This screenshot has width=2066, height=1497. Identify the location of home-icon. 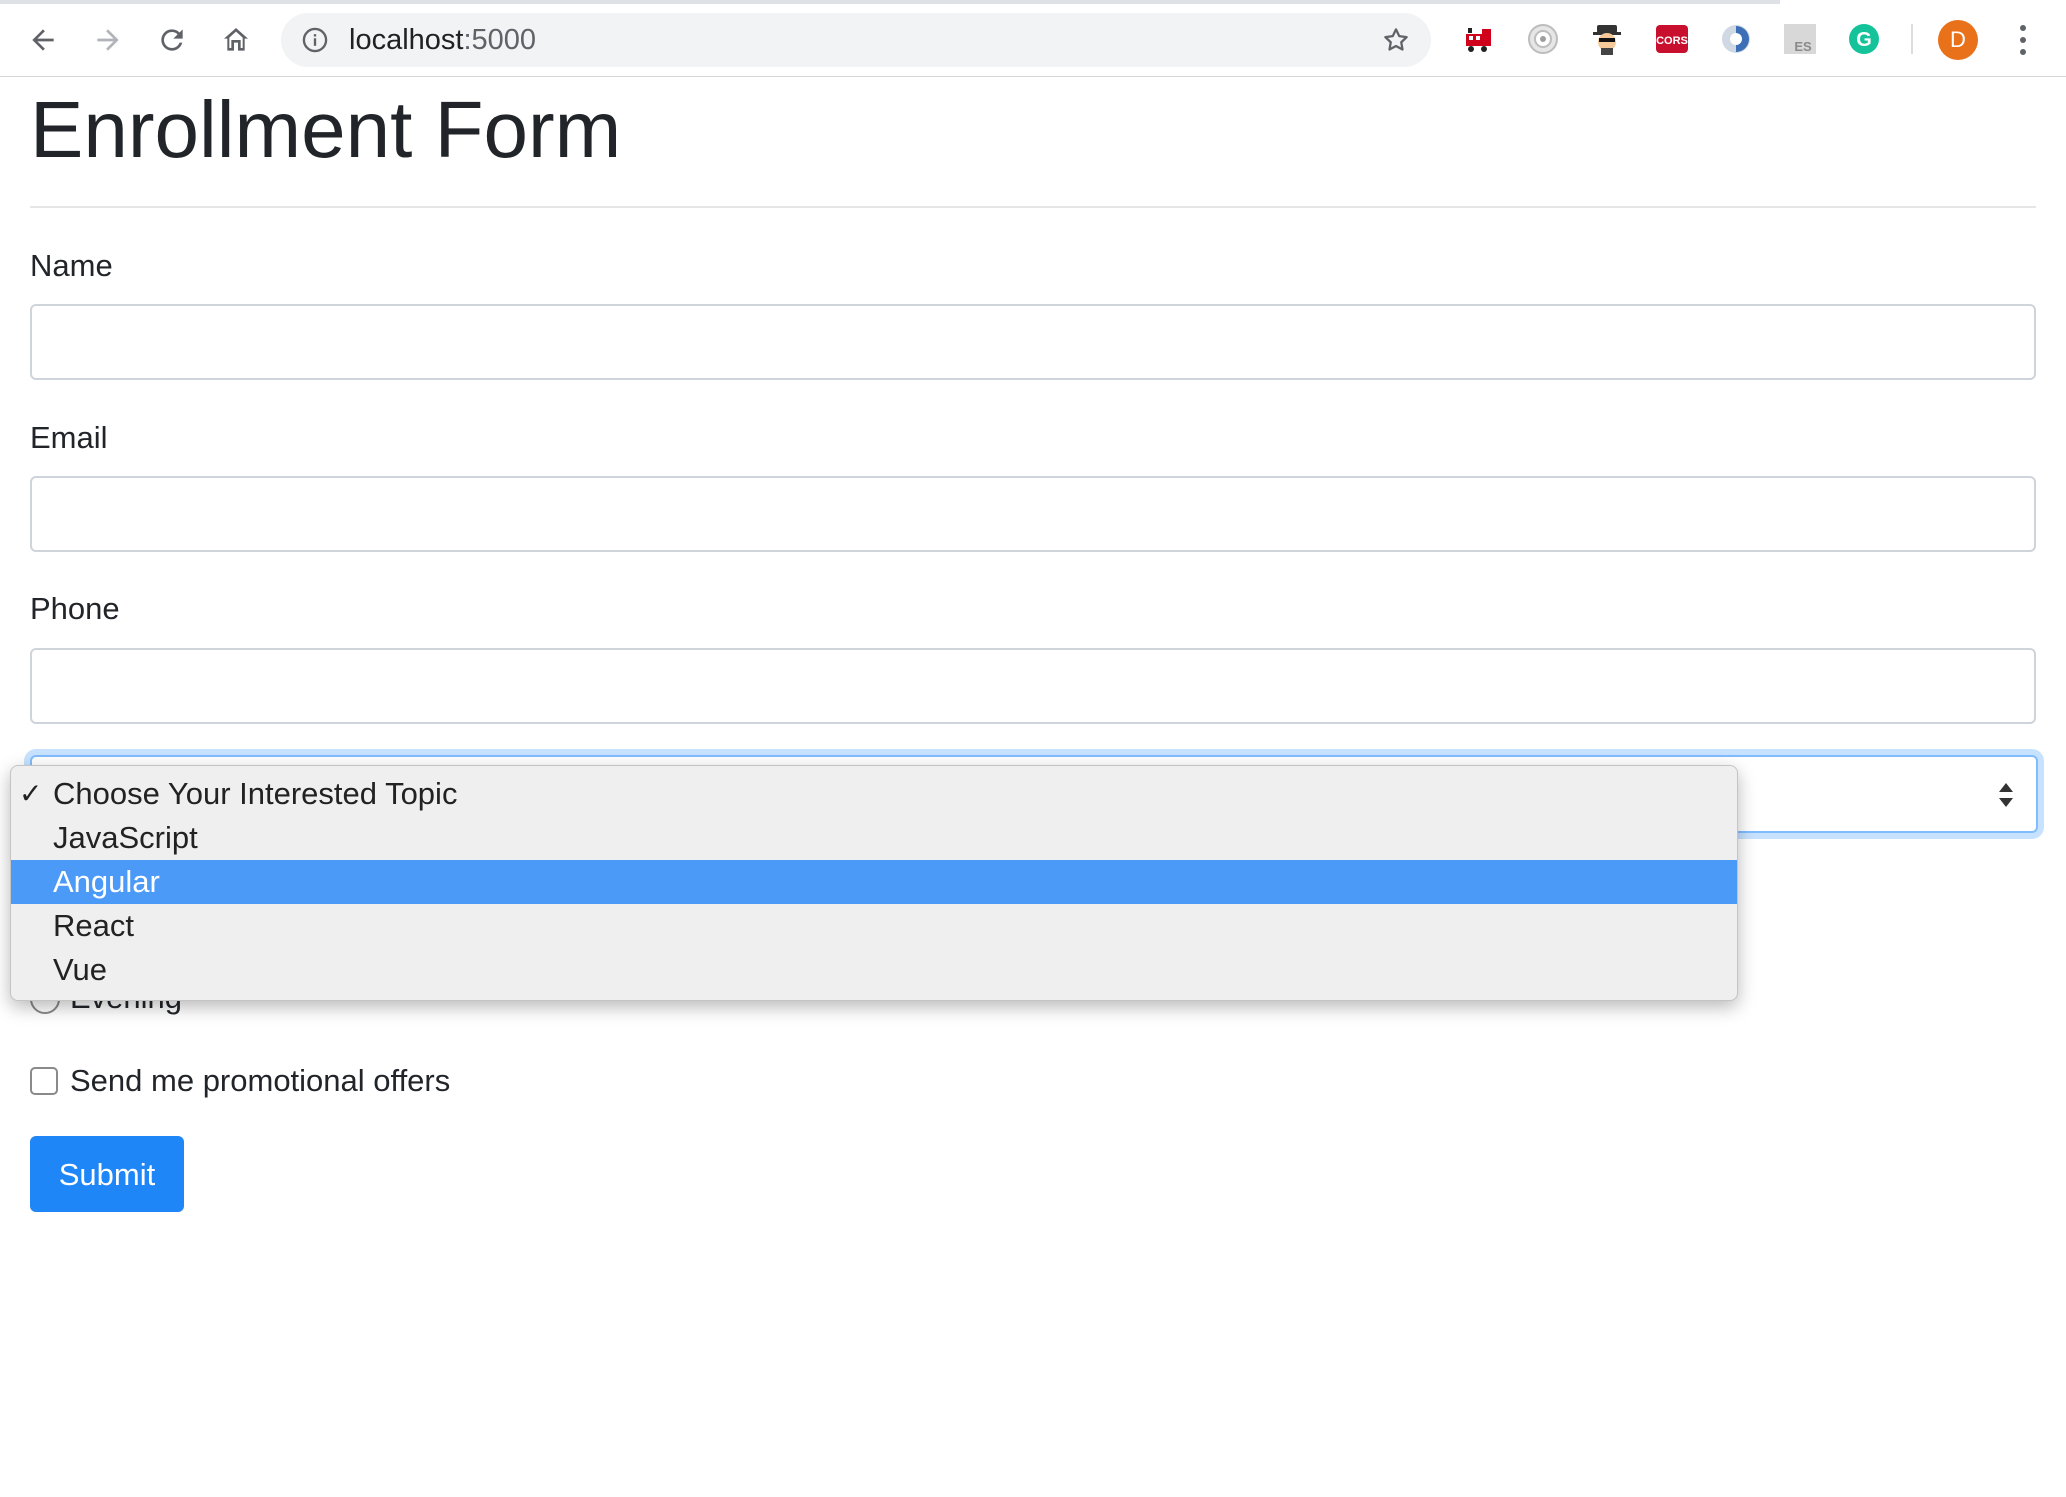
(236, 39).